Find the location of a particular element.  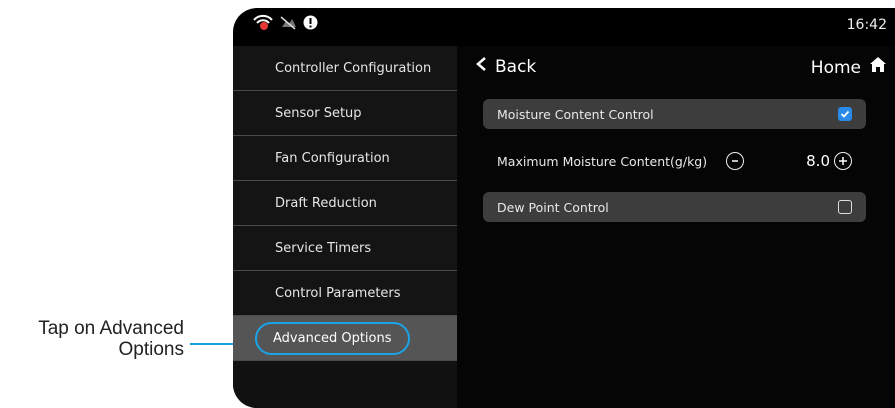

maximum-moisture-content-label: Maximum Moisture Content(g/kg) is located at coordinates (602, 161).